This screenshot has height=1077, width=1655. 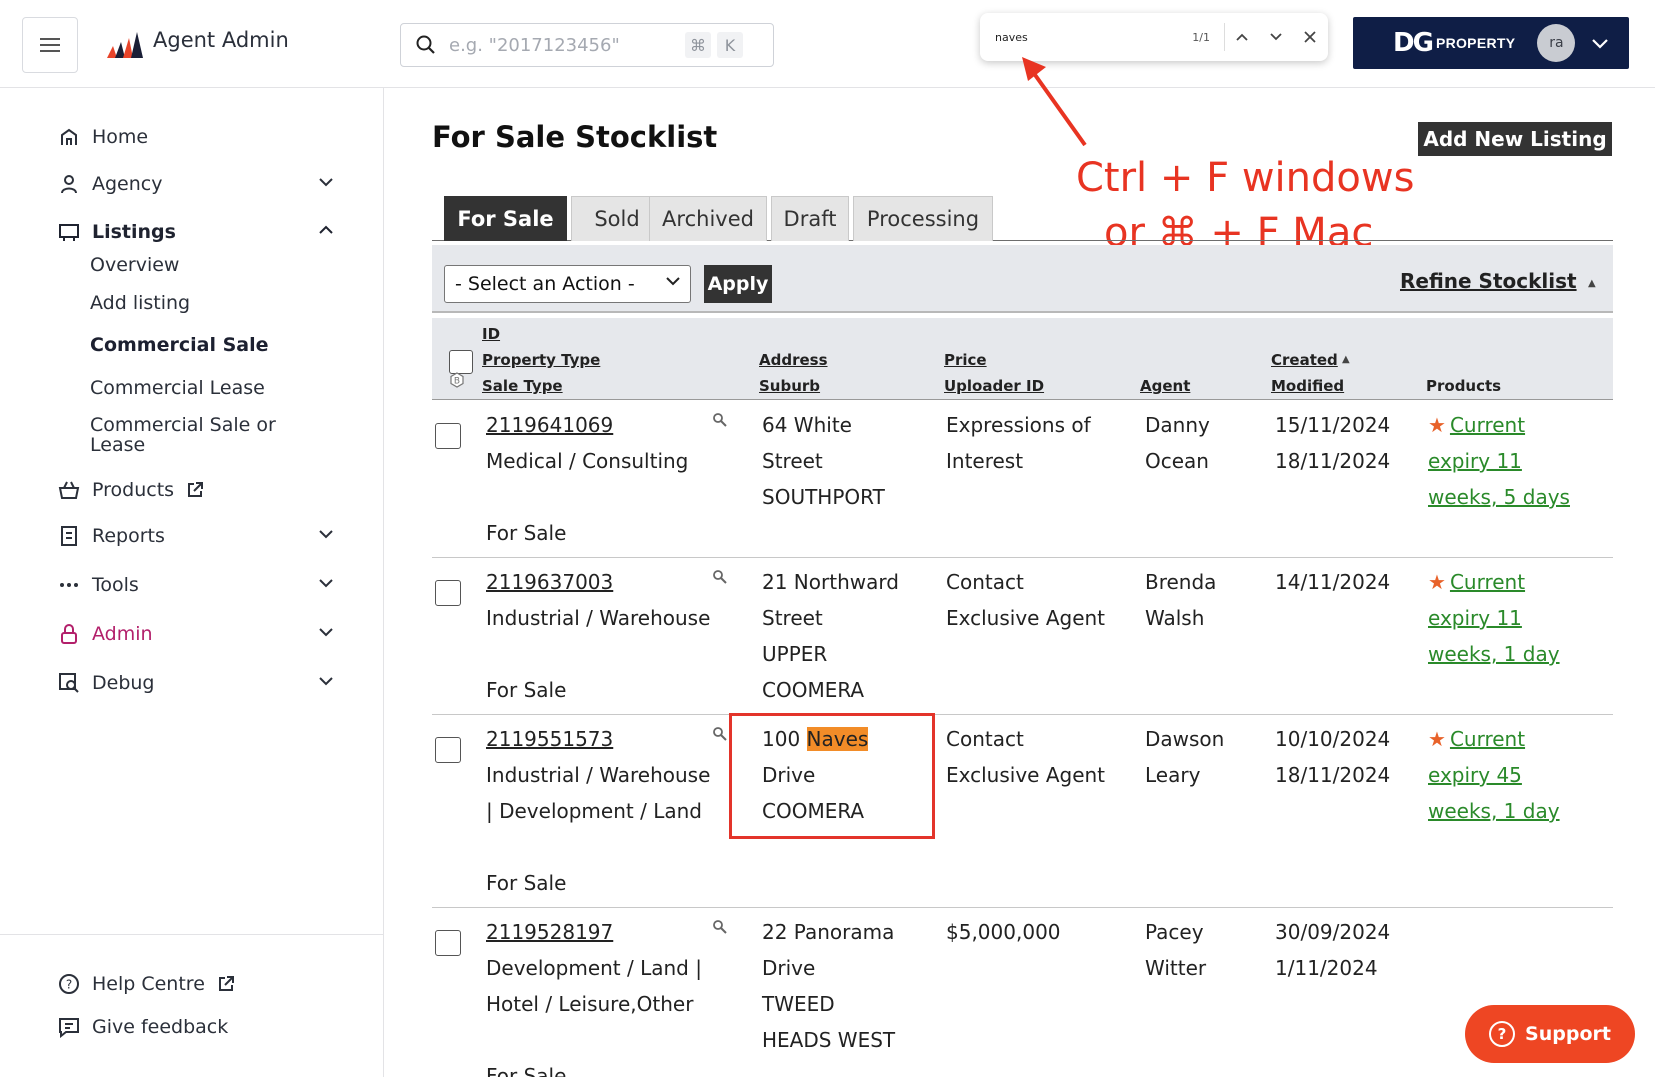 I want to click on report-icon, so click(x=69, y=536).